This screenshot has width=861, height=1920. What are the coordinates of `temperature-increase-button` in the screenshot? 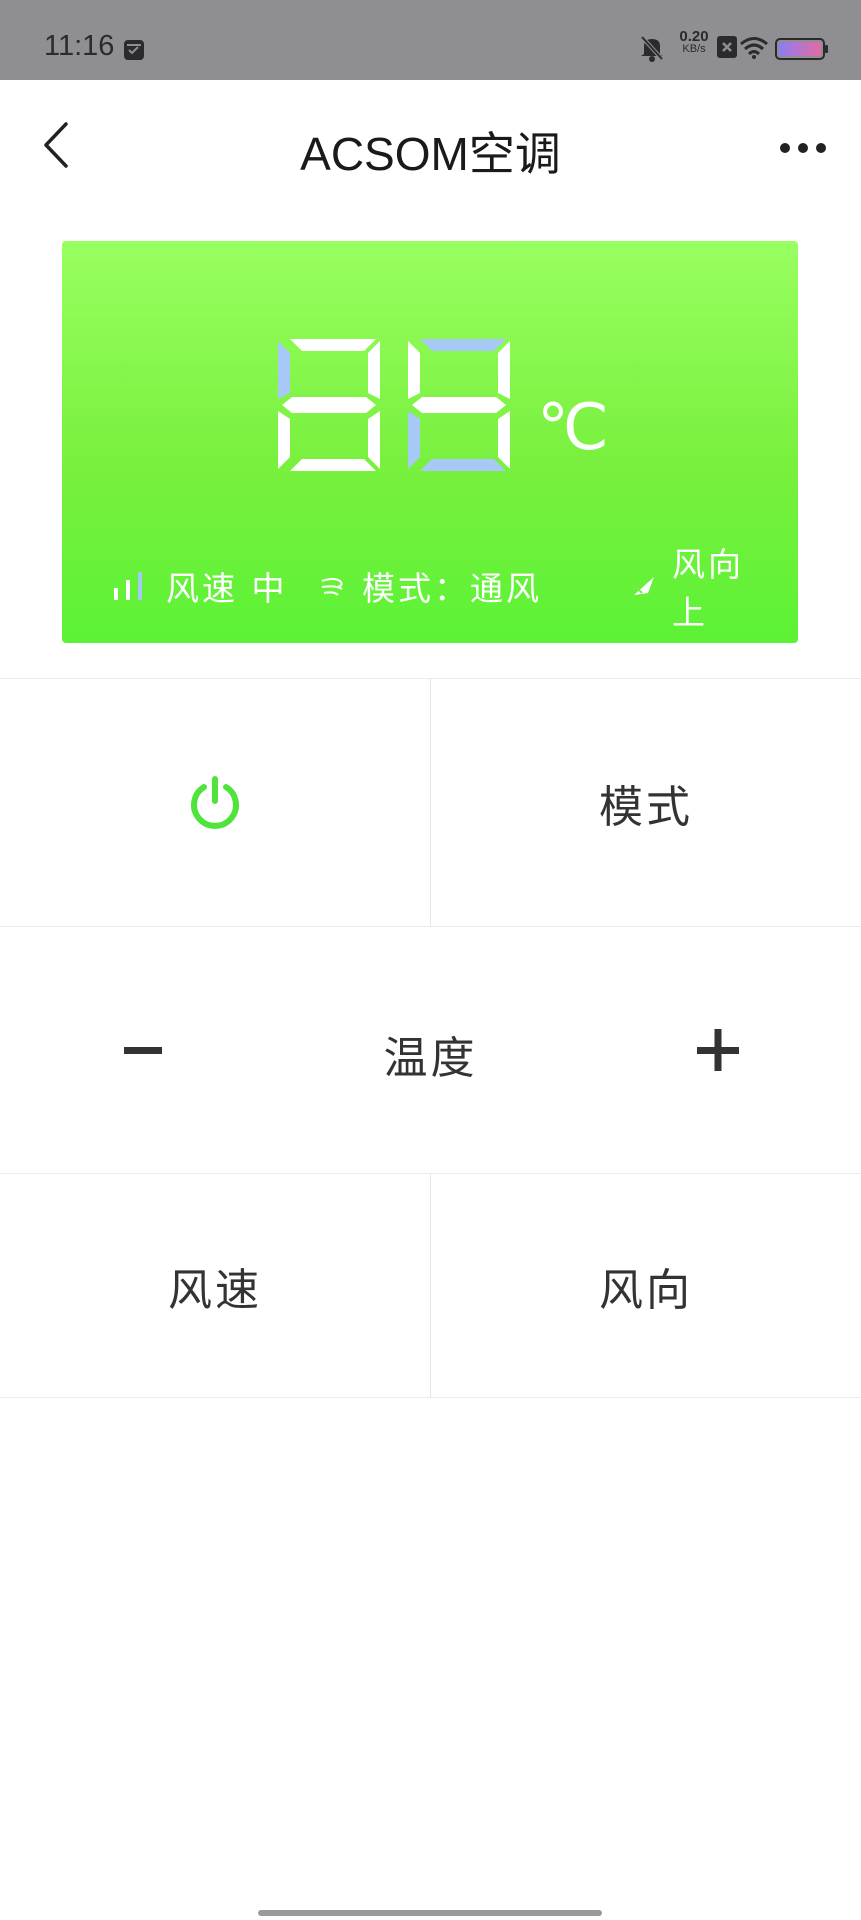 It's located at (718, 1050).